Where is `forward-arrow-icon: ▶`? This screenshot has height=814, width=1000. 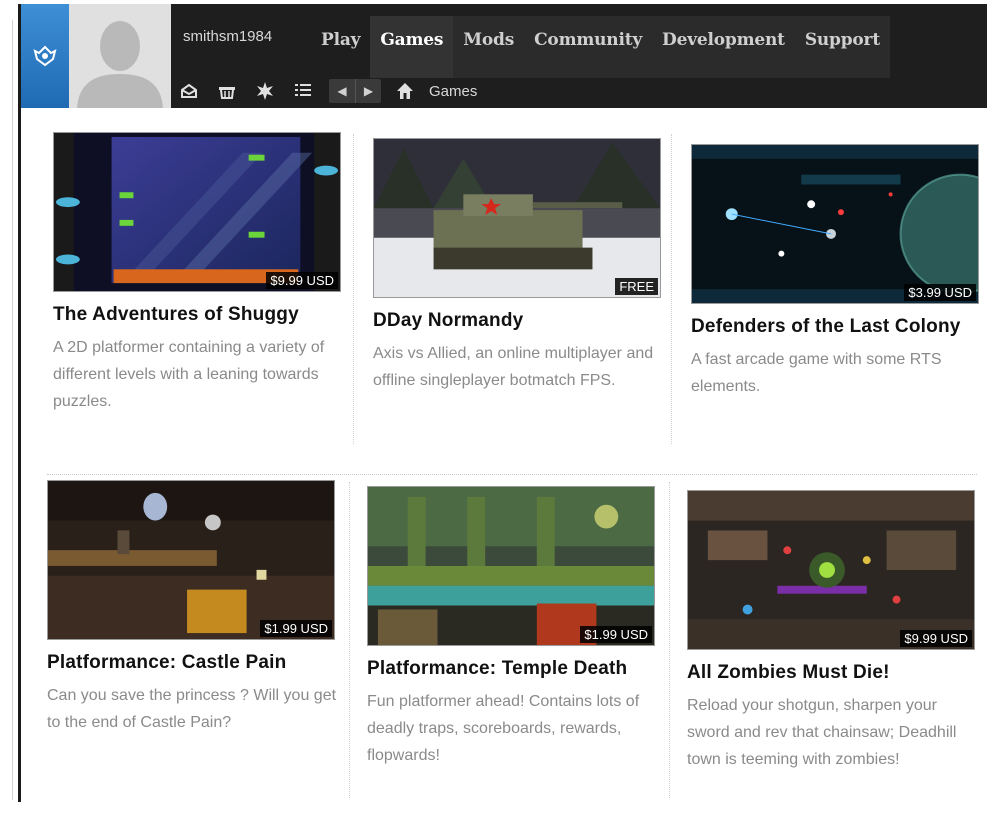 forward-arrow-icon: ▶ is located at coordinates (368, 91).